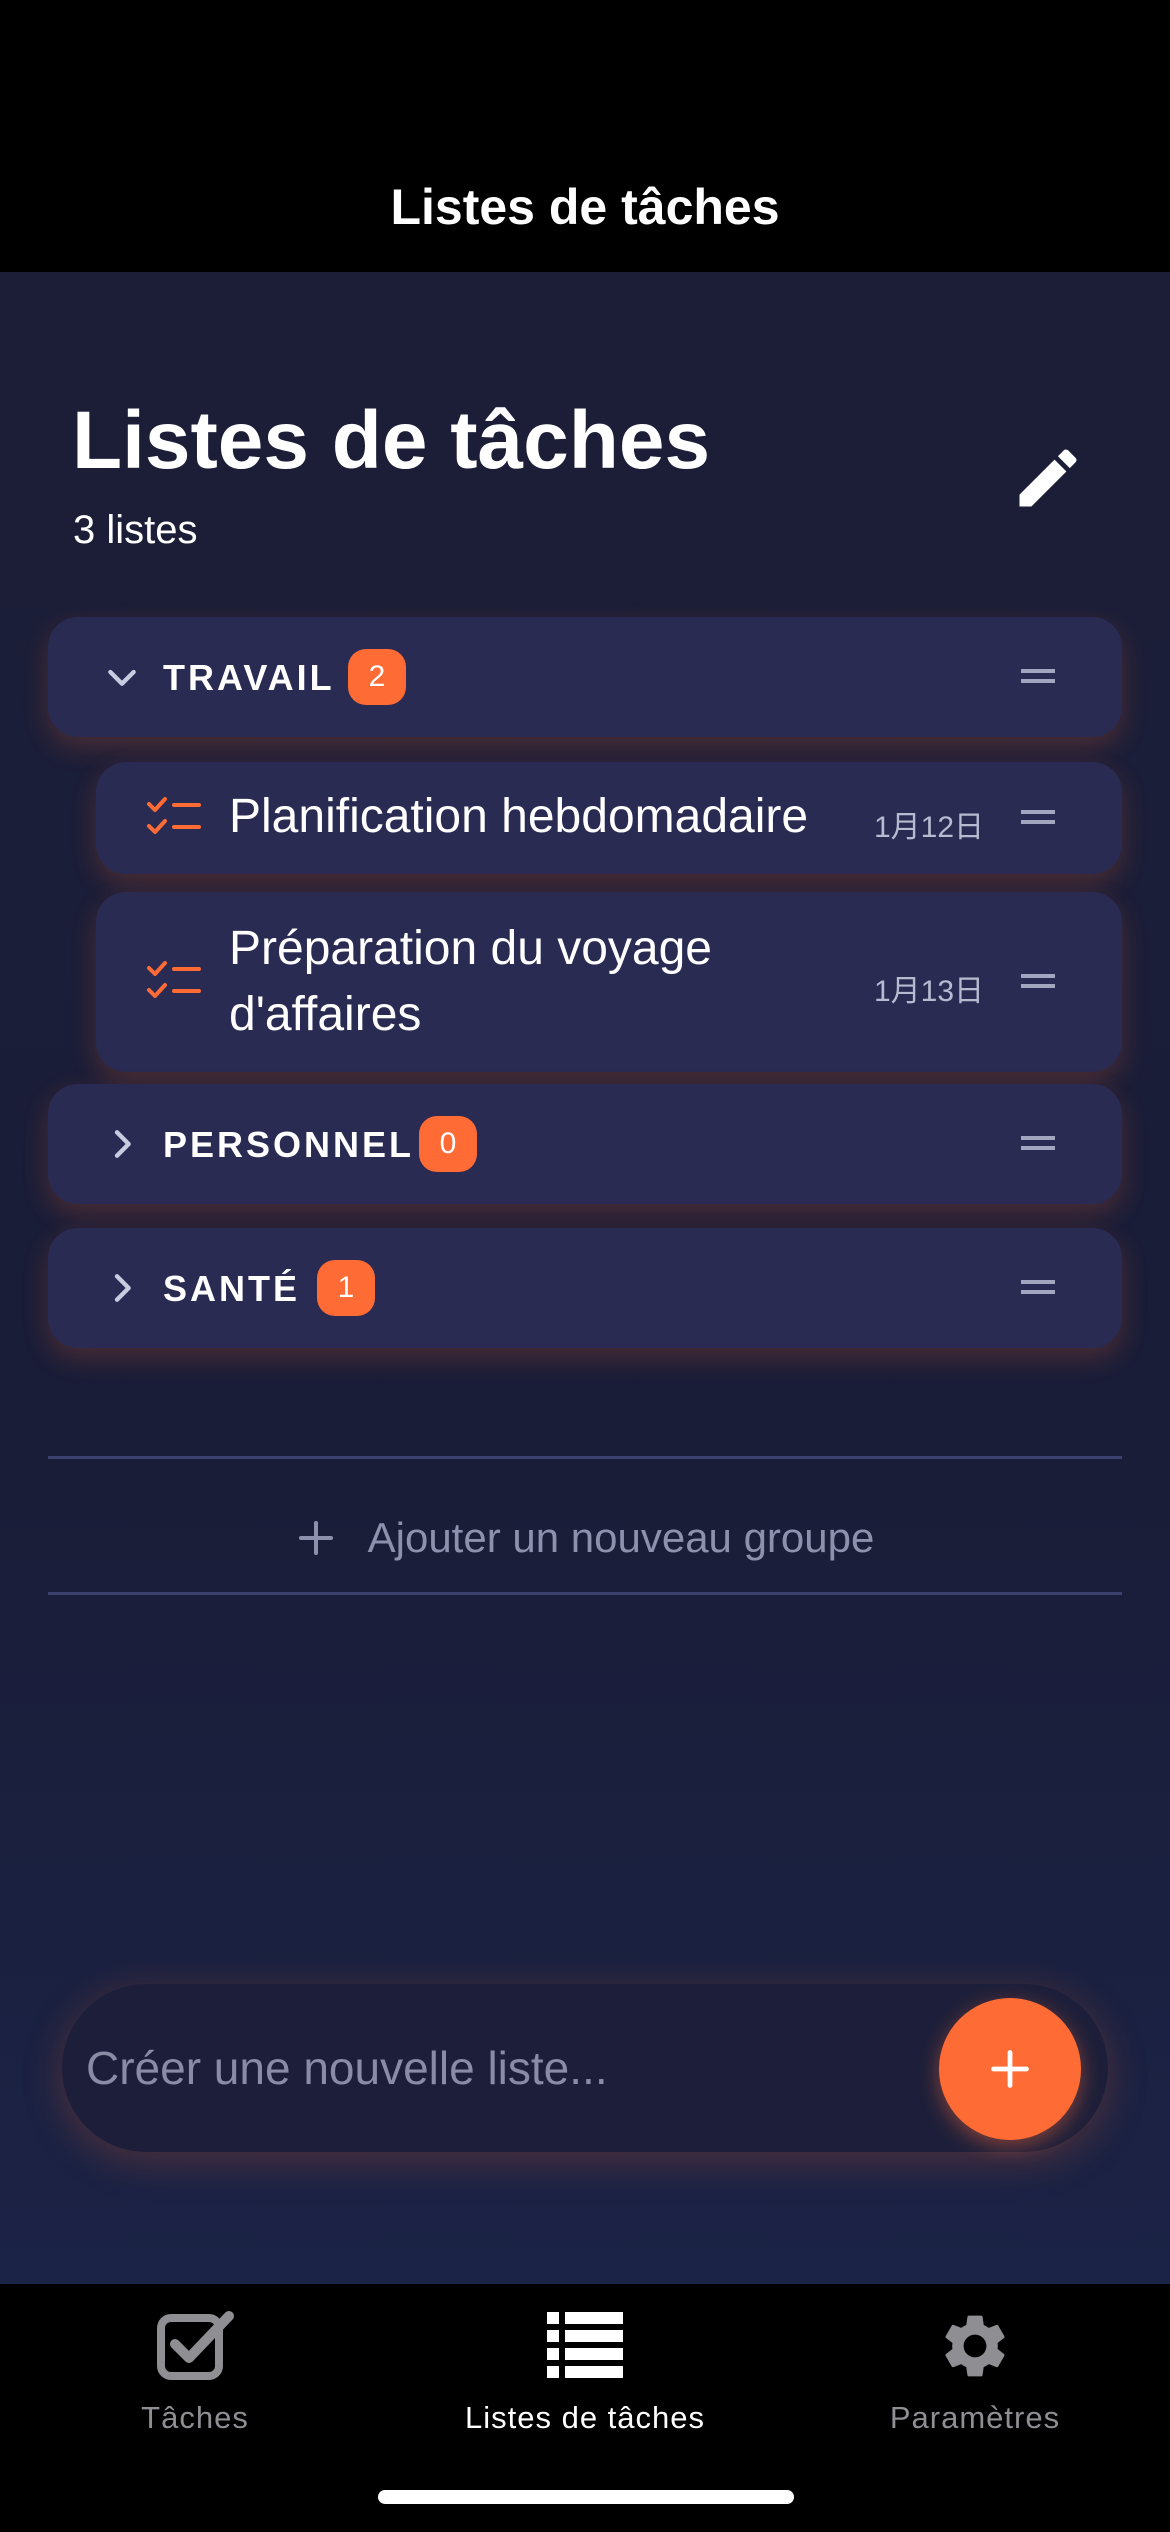 The height and width of the screenshot is (2532, 1170). Describe the element at coordinates (975, 2383) in the screenshot. I see `tab-parametres: Paramètres` at that location.